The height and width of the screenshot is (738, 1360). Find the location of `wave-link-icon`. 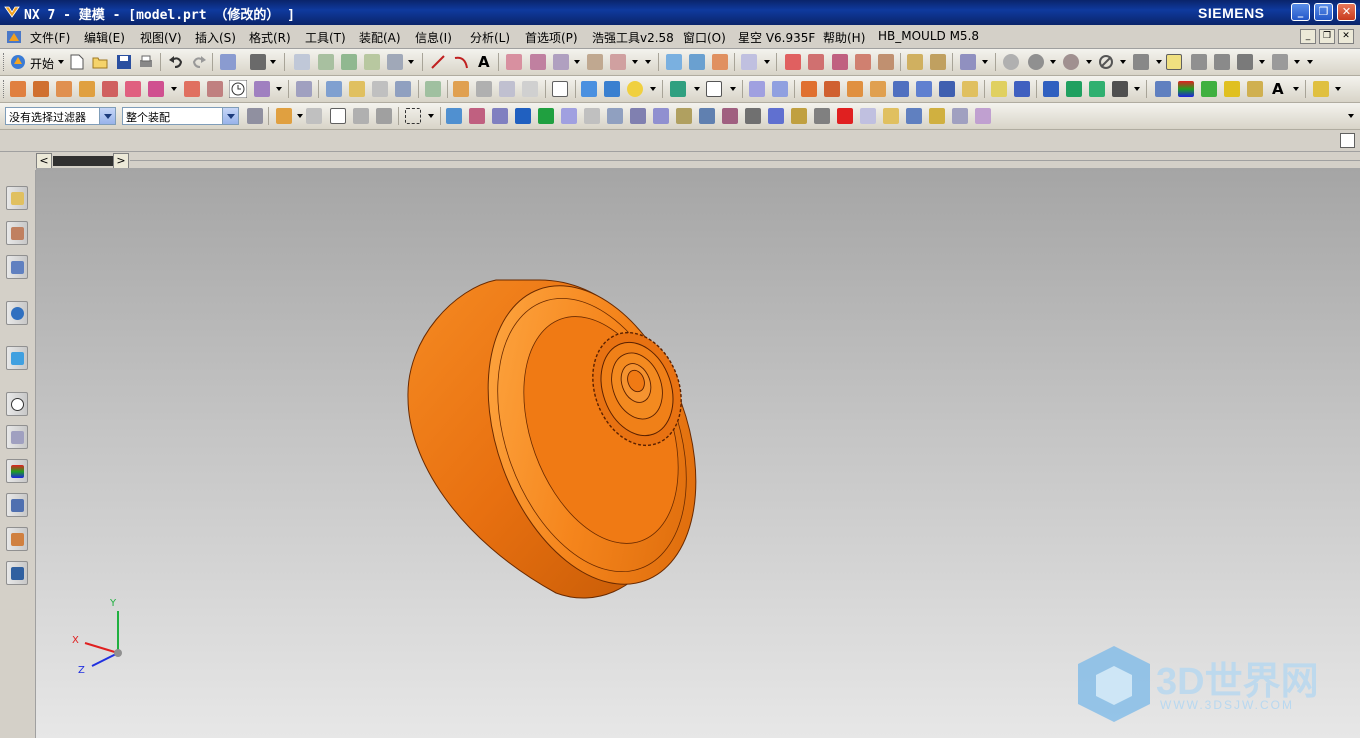

wave-link-icon is located at coordinates (757, 89).